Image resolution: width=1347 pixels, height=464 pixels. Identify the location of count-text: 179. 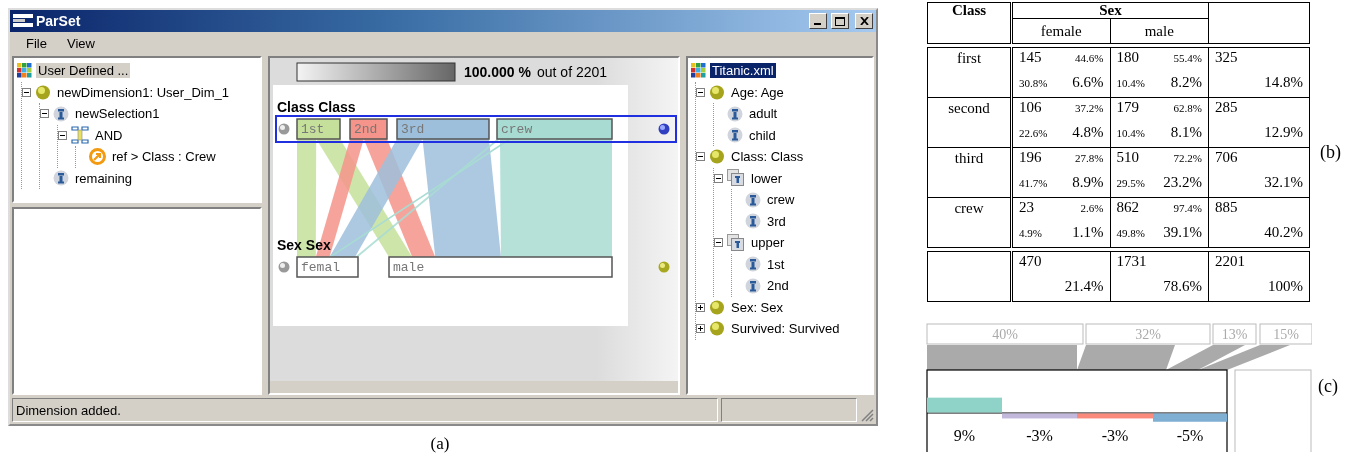
(1127, 108).